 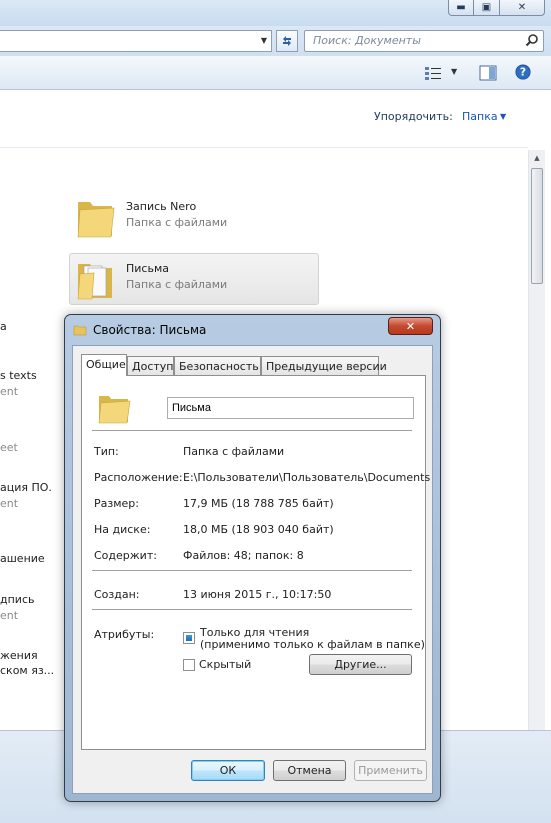 I want to click on views-icon, so click(x=433, y=73).